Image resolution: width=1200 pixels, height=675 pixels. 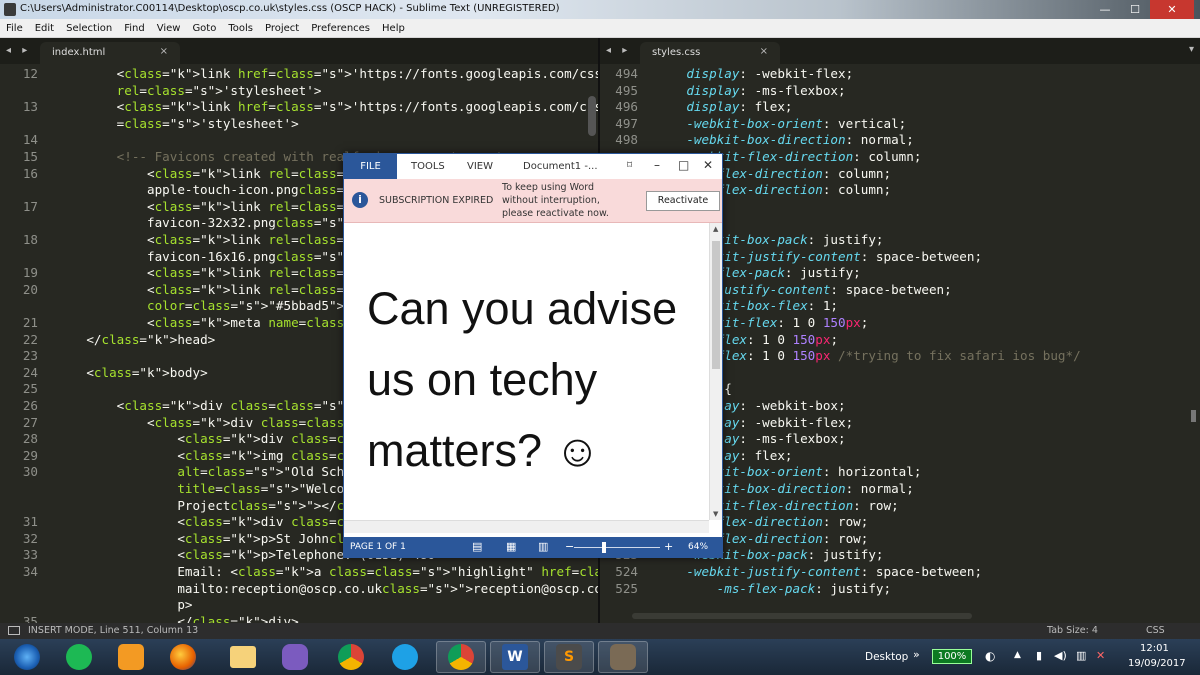 I want to click on document-text: Can you advise us on techy matters? ☺, so click(x=534, y=379).